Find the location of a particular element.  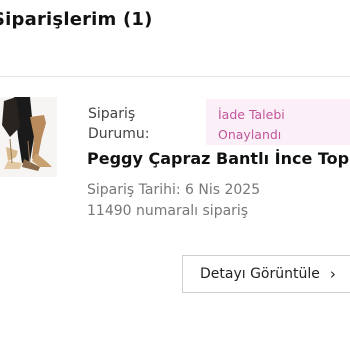

status-label: Sipariş Durumu: is located at coordinates (138, 124).